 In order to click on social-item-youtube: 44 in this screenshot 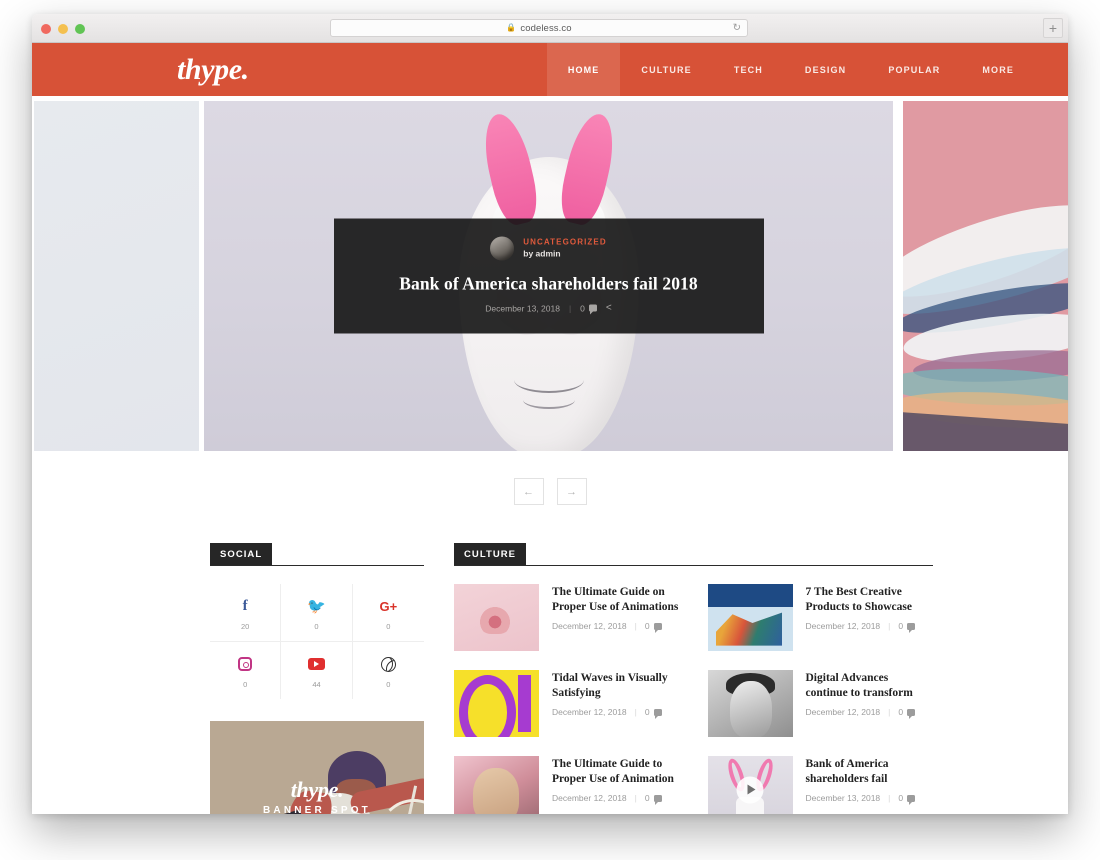, I will do `click(317, 670)`.